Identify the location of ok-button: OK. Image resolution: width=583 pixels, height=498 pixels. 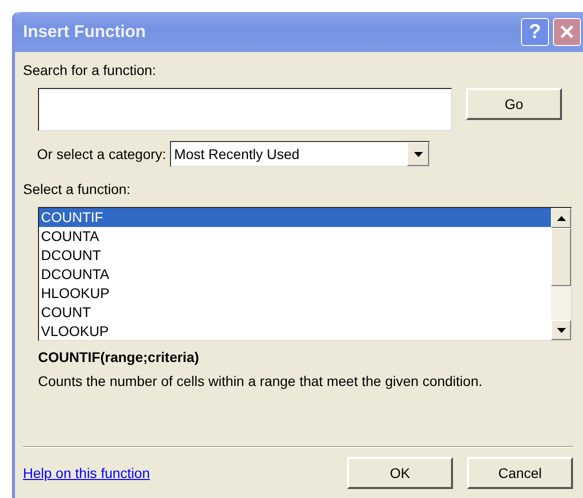
(400, 473).